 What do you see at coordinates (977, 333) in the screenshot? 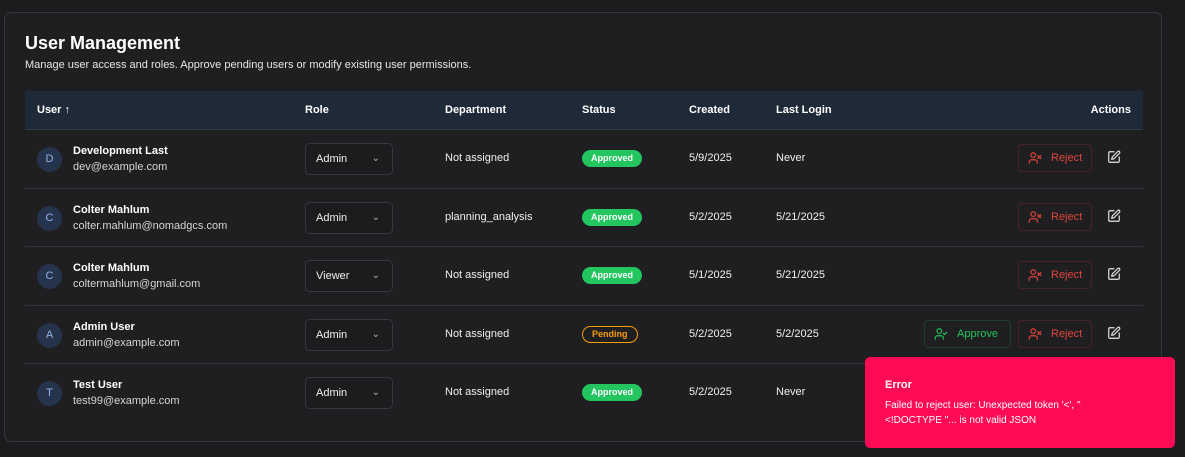
I see `approve-label: Approve` at bounding box center [977, 333].